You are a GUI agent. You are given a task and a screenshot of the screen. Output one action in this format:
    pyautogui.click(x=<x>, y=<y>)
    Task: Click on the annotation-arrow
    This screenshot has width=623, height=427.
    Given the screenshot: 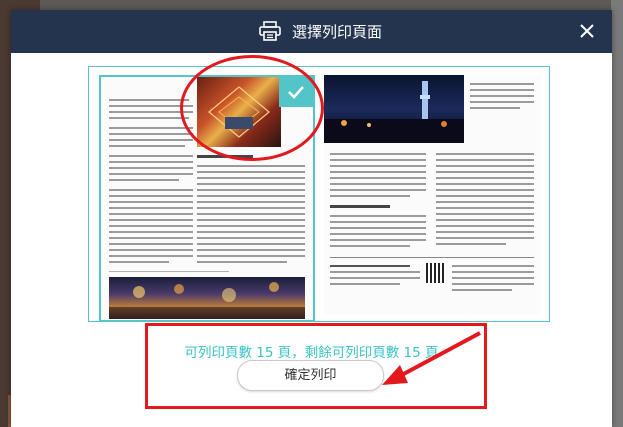 What is the action you would take?
    pyautogui.click(x=431, y=358)
    